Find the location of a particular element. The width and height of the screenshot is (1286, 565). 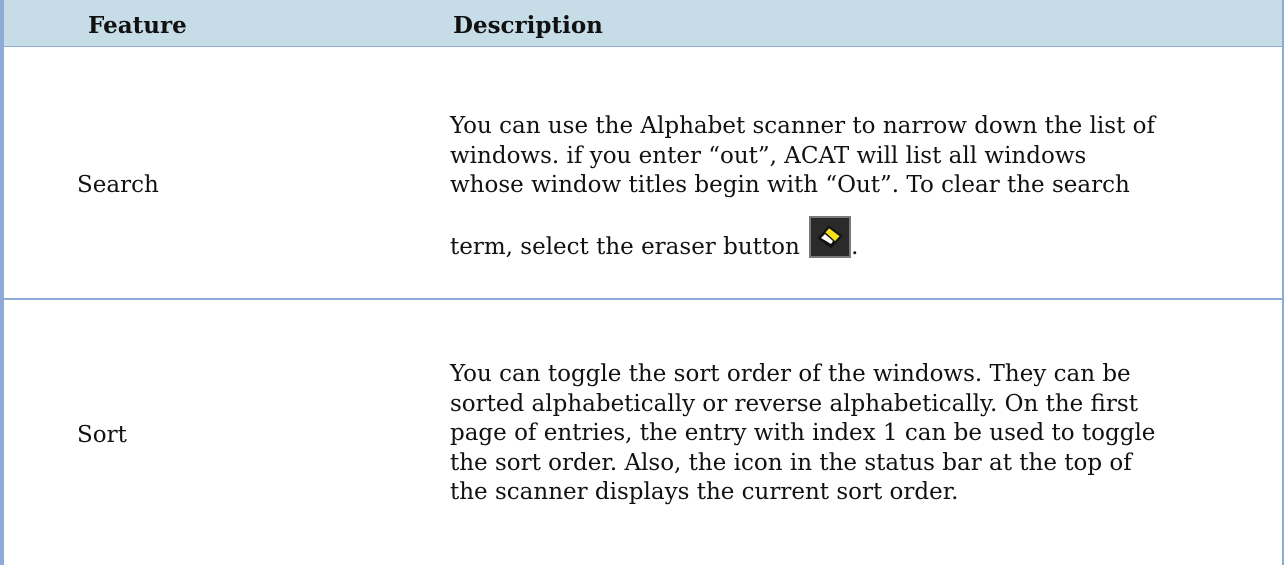

feature-cell-sort: Sort is located at coordinates (102, 435).